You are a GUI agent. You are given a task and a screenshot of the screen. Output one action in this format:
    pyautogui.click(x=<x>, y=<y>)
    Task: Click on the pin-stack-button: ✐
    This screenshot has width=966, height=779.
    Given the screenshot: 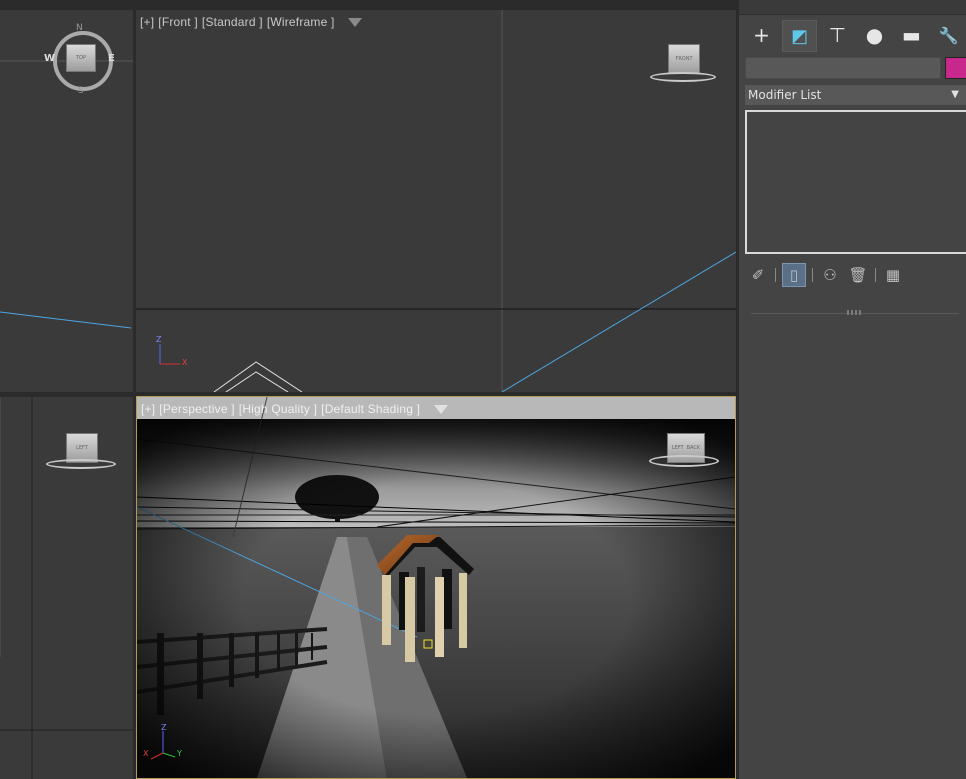 What is the action you would take?
    pyautogui.click(x=758, y=275)
    